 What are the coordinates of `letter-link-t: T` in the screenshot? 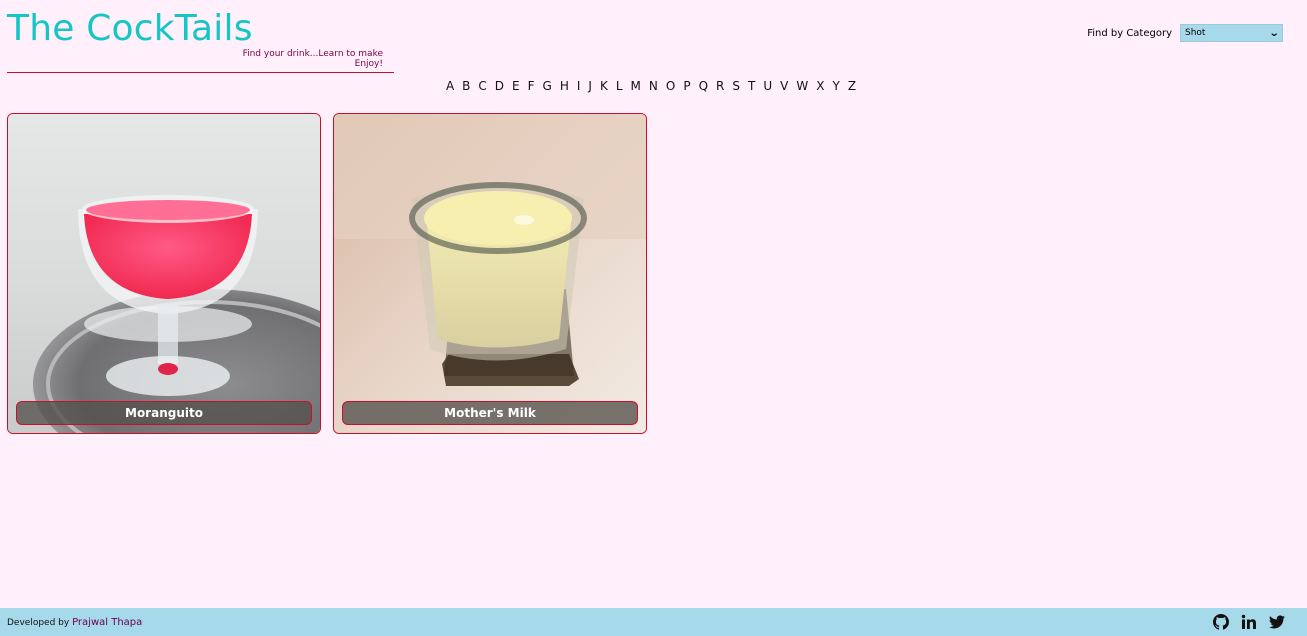 It's located at (751, 86).